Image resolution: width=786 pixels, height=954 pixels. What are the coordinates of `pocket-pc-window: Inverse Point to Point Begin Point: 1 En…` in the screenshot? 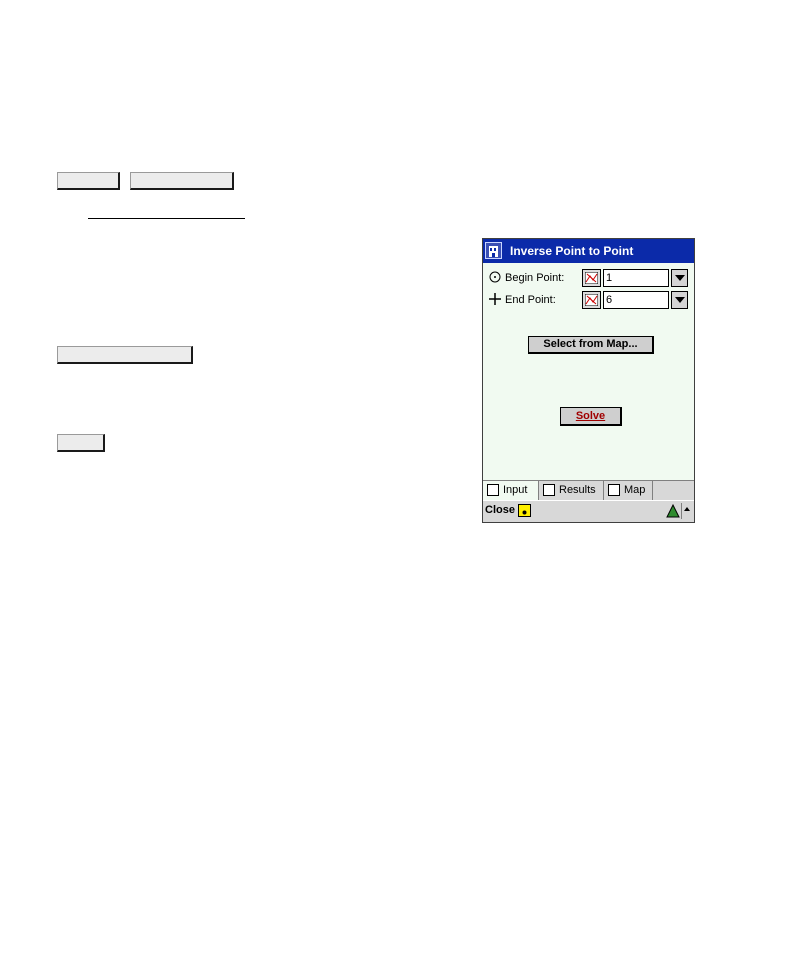 It's located at (588, 380).